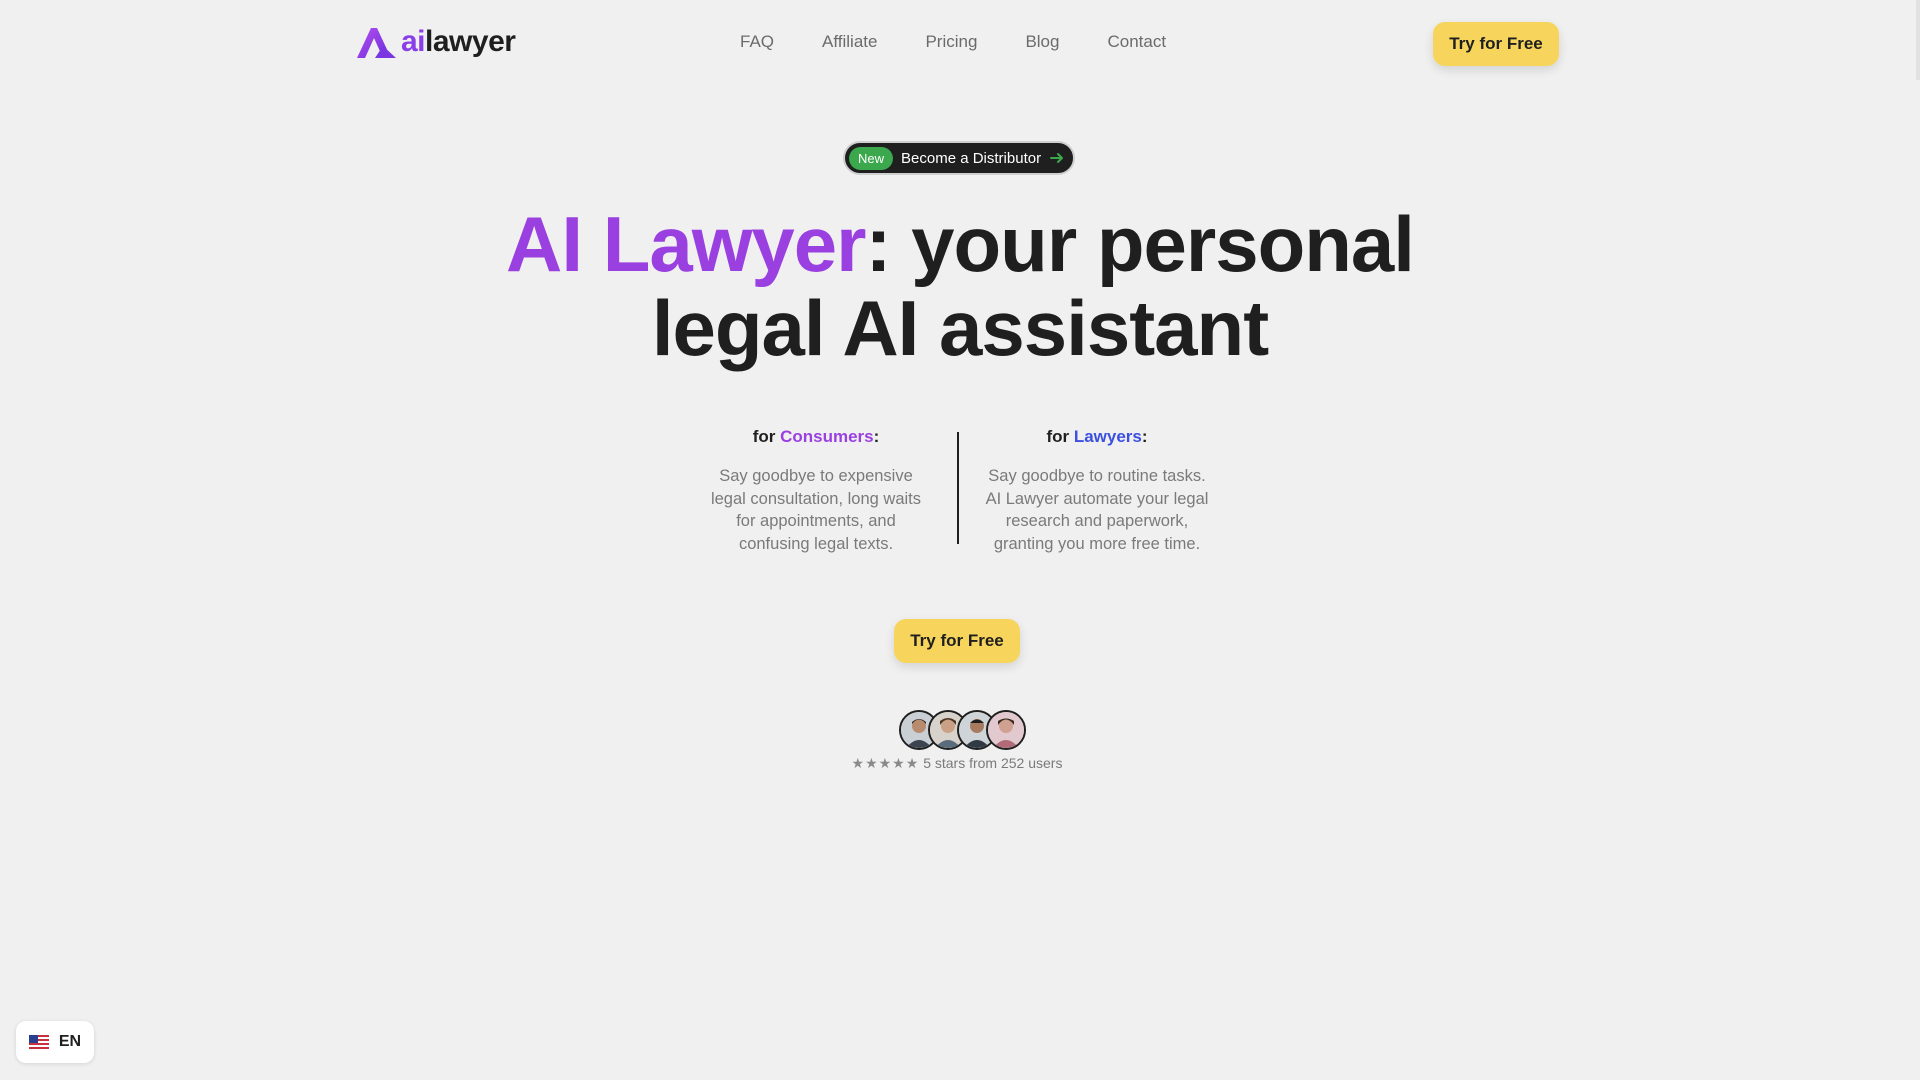 This screenshot has width=1920, height=1080. I want to click on hero-title-accent: AI Lawyer, so click(686, 244).